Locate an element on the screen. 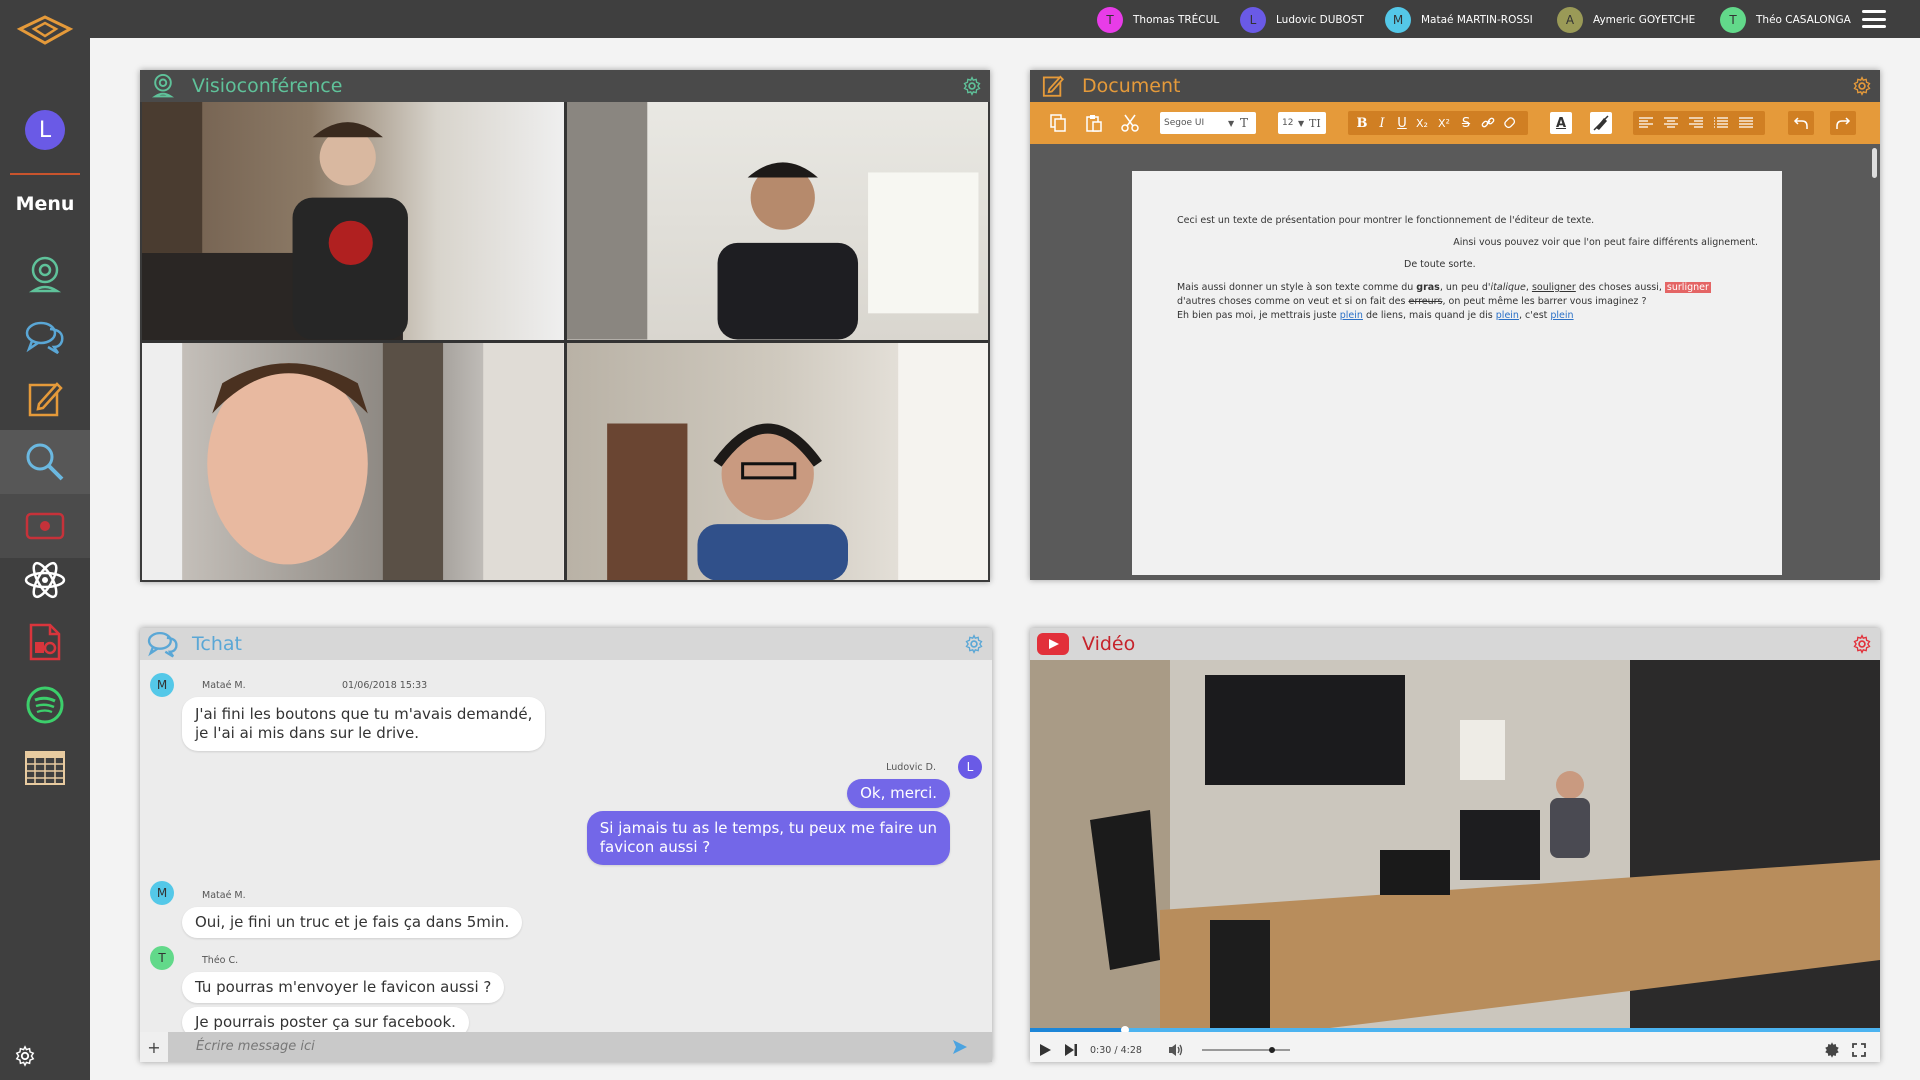 This screenshot has width=1920, height=1080. sidebar-item-pdf is located at coordinates (45, 642).